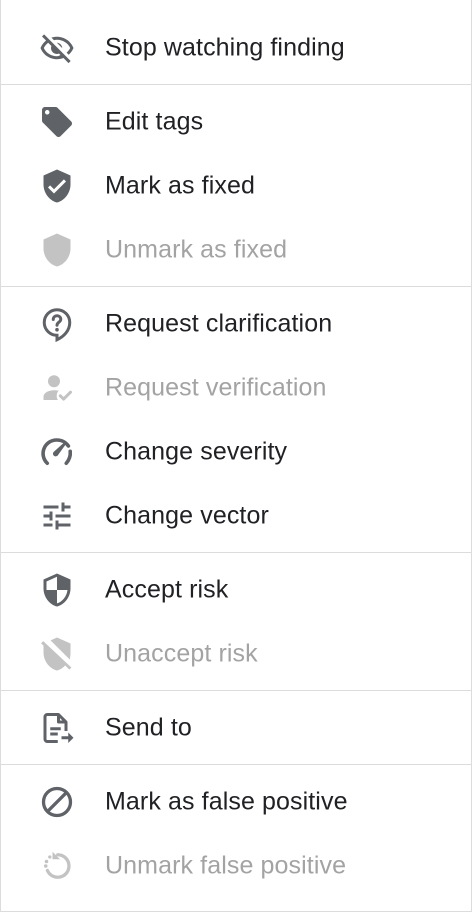  What do you see at coordinates (187, 515) in the screenshot?
I see `menu-item-label: Change vector` at bounding box center [187, 515].